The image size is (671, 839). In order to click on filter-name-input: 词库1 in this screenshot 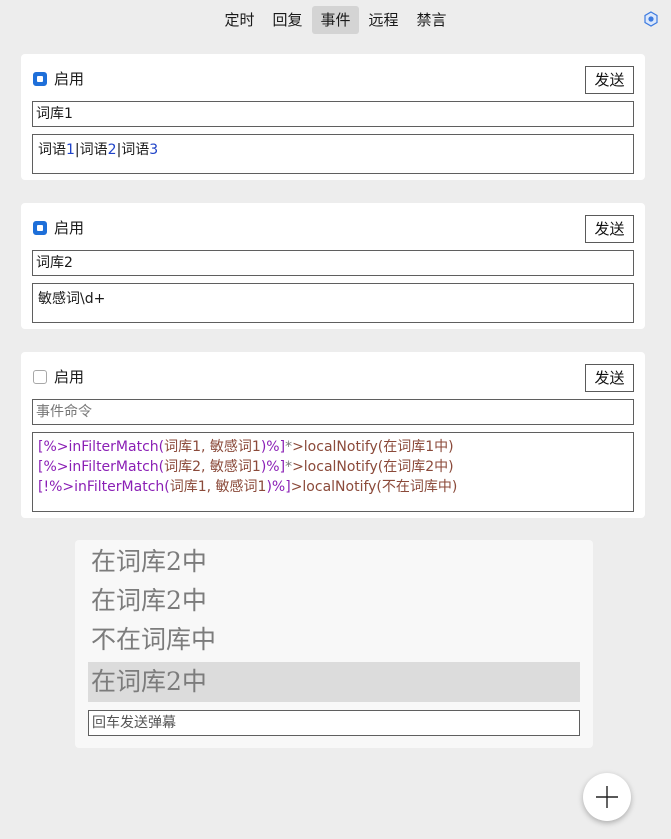, I will do `click(333, 114)`.